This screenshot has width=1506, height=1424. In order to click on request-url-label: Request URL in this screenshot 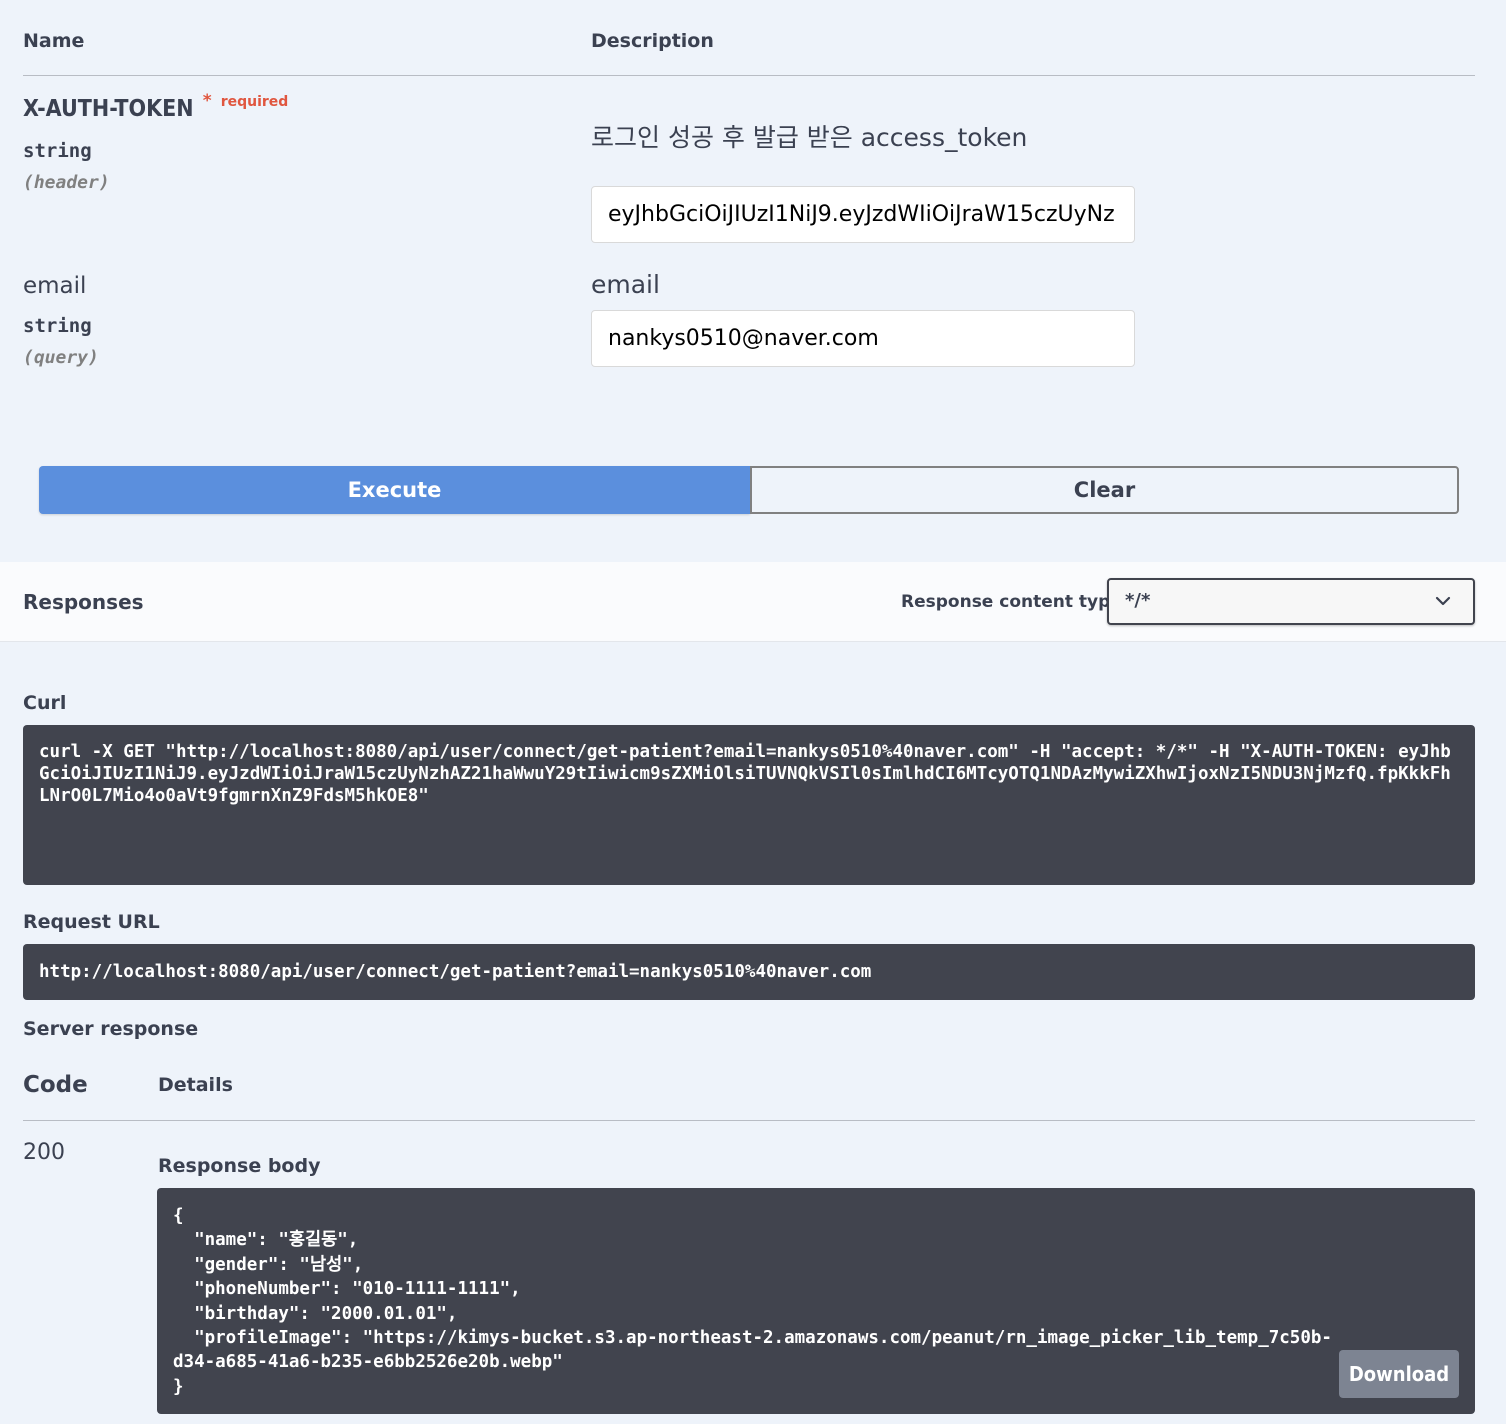, I will do `click(91, 922)`.